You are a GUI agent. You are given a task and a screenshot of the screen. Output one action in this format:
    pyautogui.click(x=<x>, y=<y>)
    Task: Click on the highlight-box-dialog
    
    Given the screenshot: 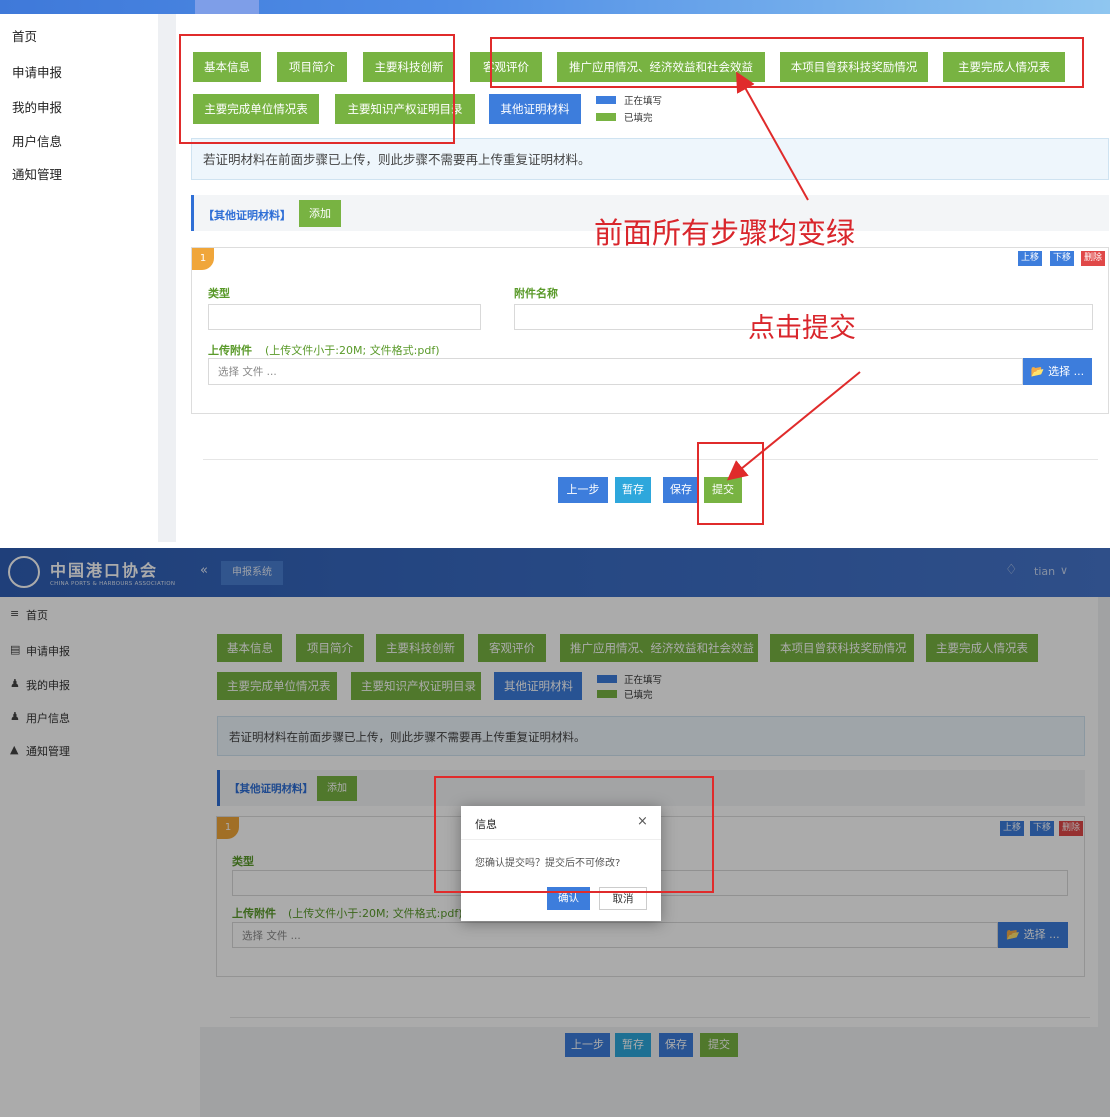 What is the action you would take?
    pyautogui.click(x=574, y=834)
    